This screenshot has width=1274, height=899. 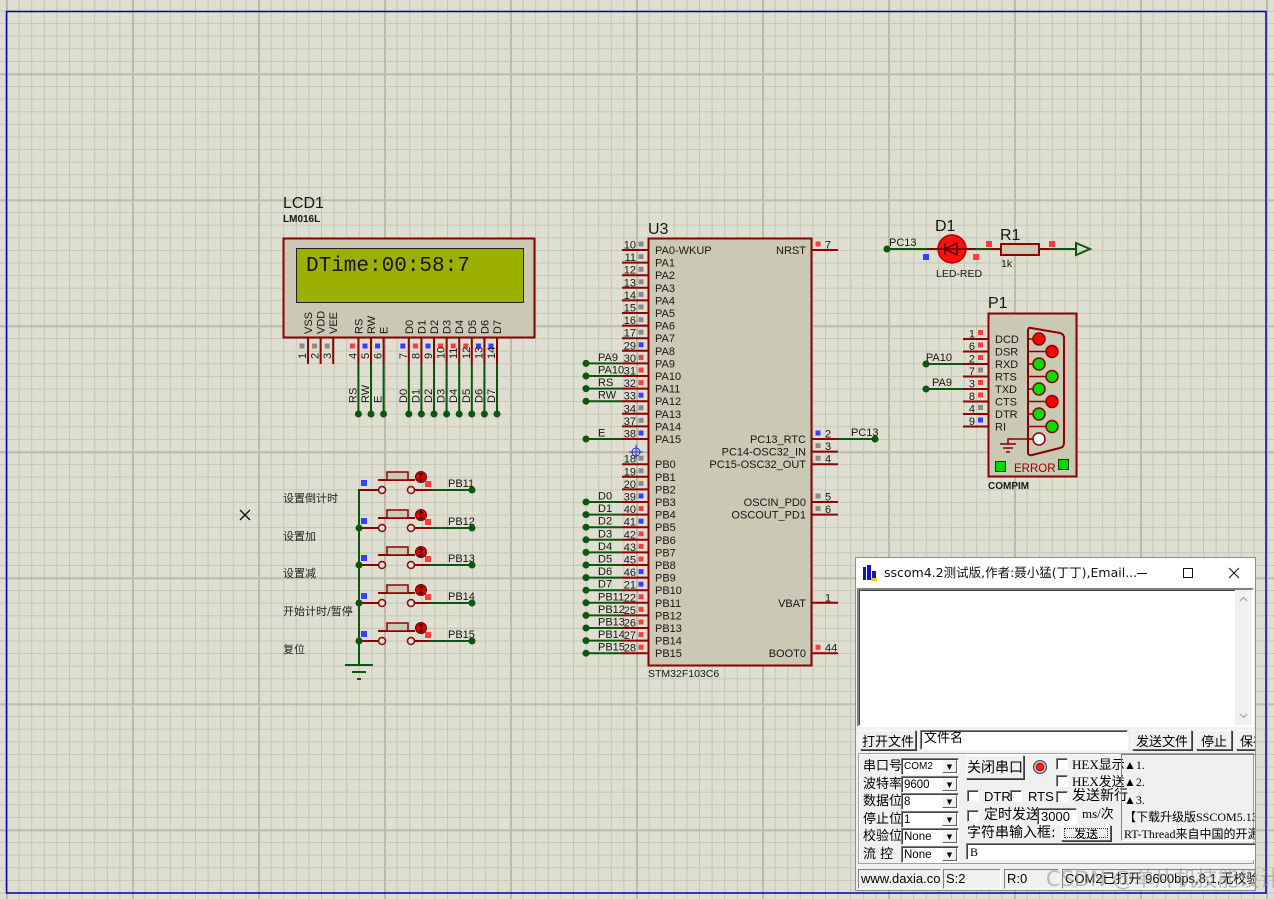 What do you see at coordinates (1162, 740) in the screenshot?
I see `send-file-button: 发送文件` at bounding box center [1162, 740].